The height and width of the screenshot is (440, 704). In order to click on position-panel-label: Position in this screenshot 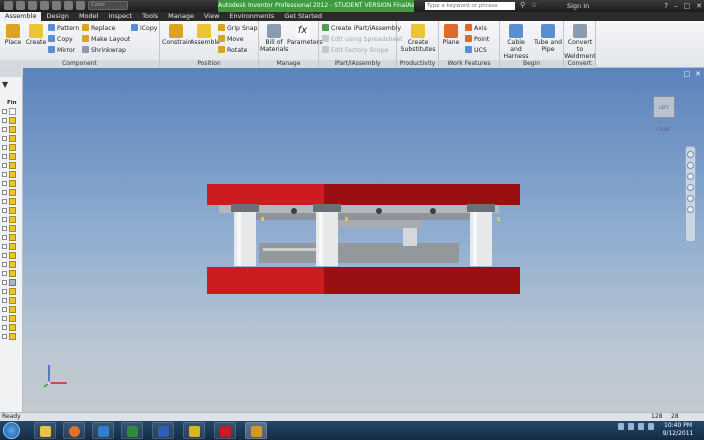, I will do `click(209, 64)`.